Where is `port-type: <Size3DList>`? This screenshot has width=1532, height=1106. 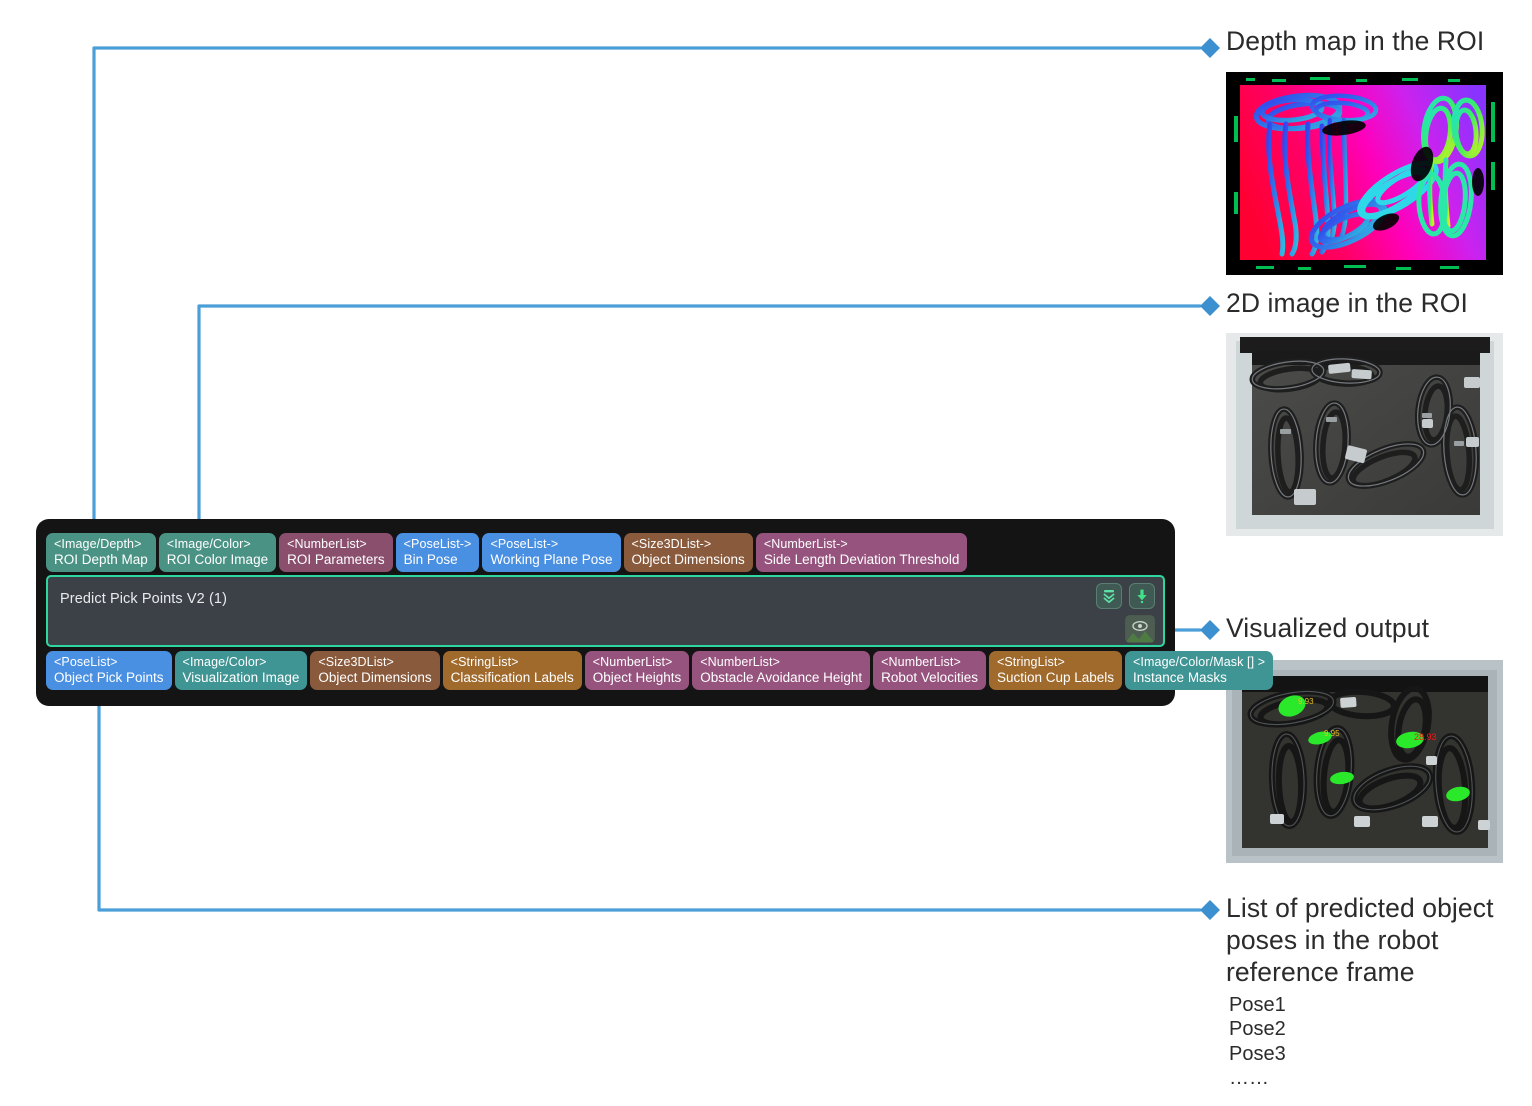 port-type: <Size3DList> is located at coordinates (356, 662).